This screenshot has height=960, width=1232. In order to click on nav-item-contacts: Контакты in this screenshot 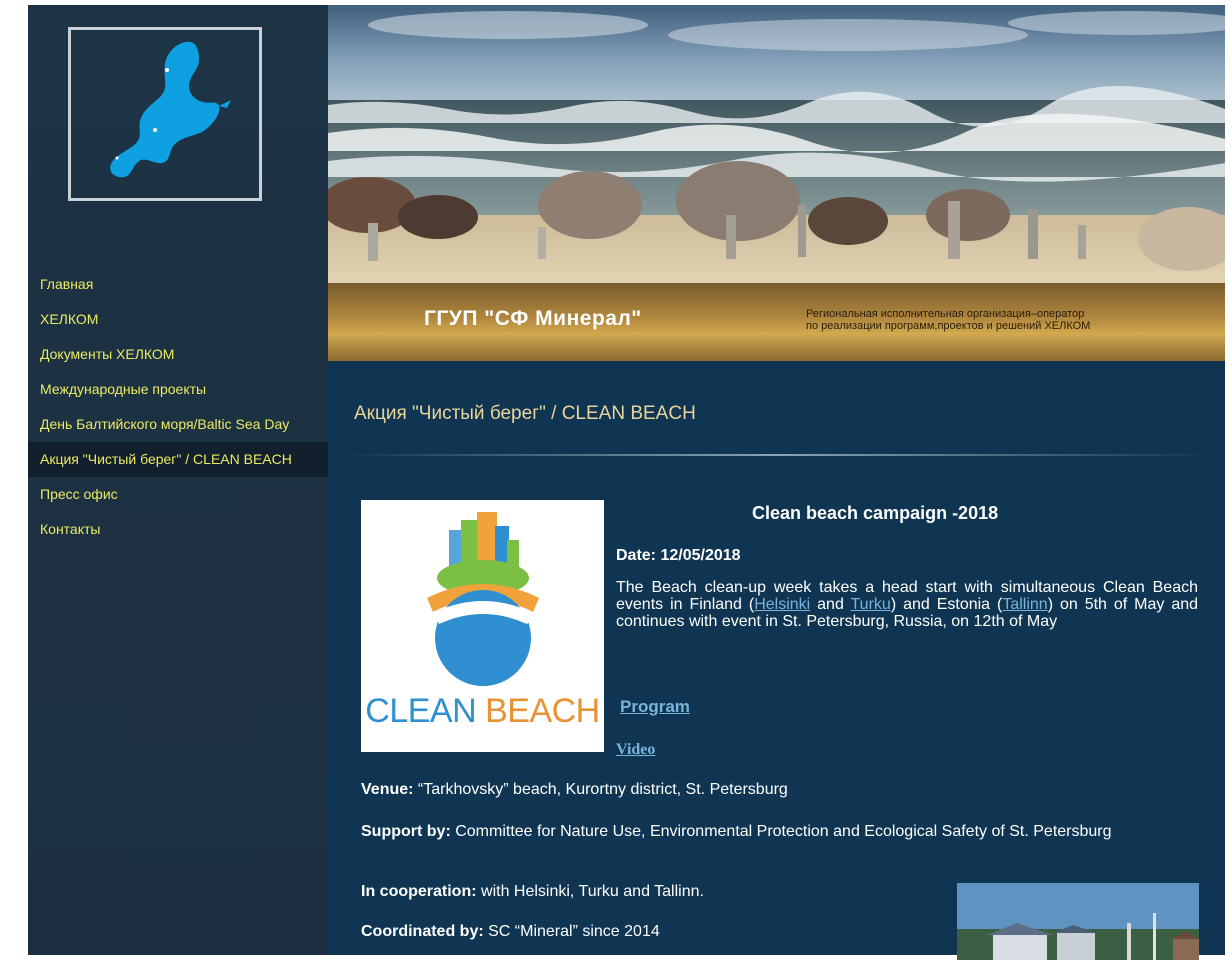, I will do `click(178, 529)`.